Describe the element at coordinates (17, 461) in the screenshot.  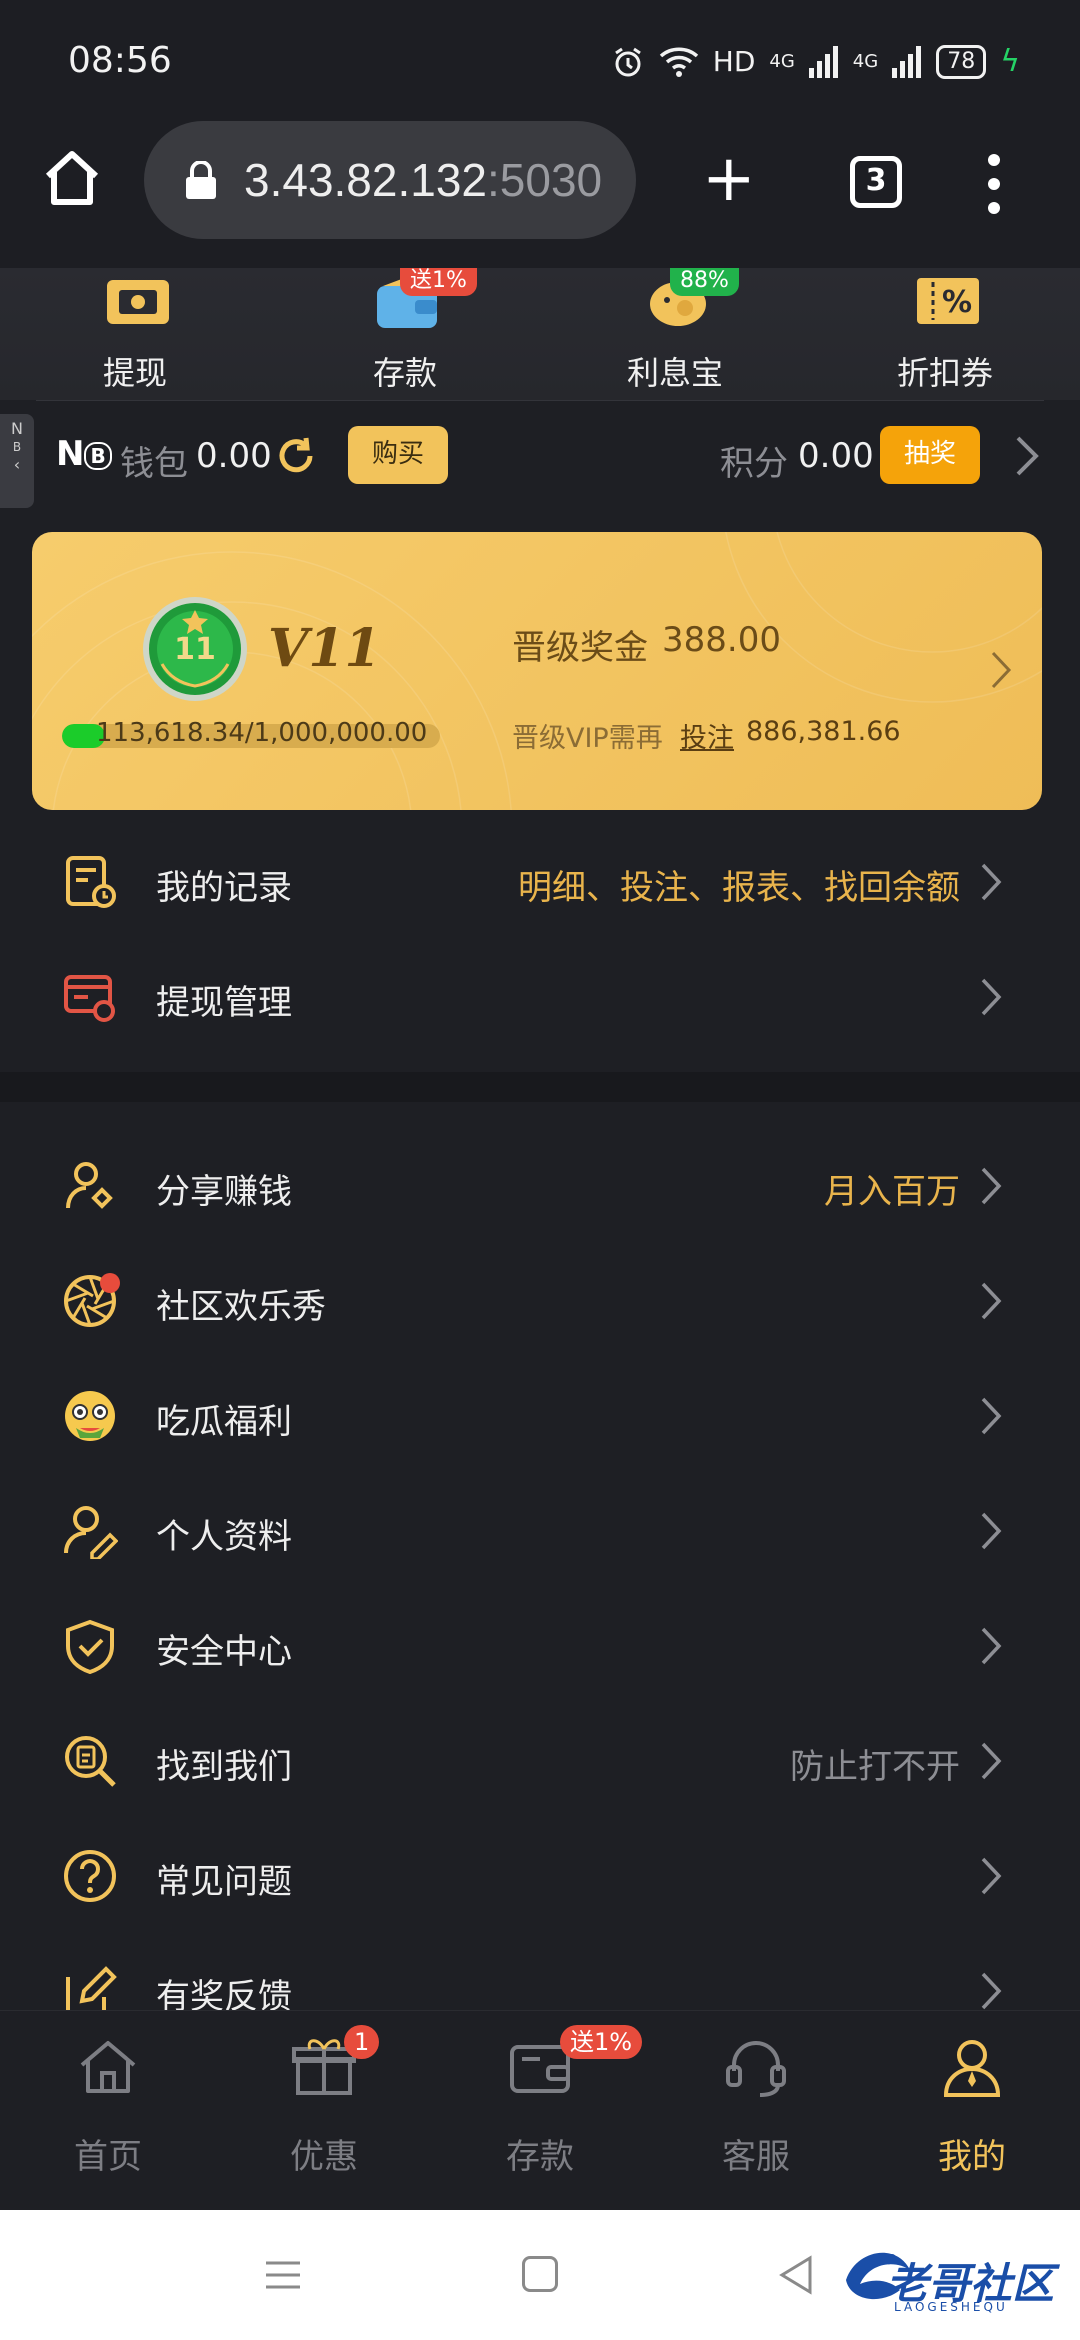
I see `side-drawer-tab: N B ‹` at that location.